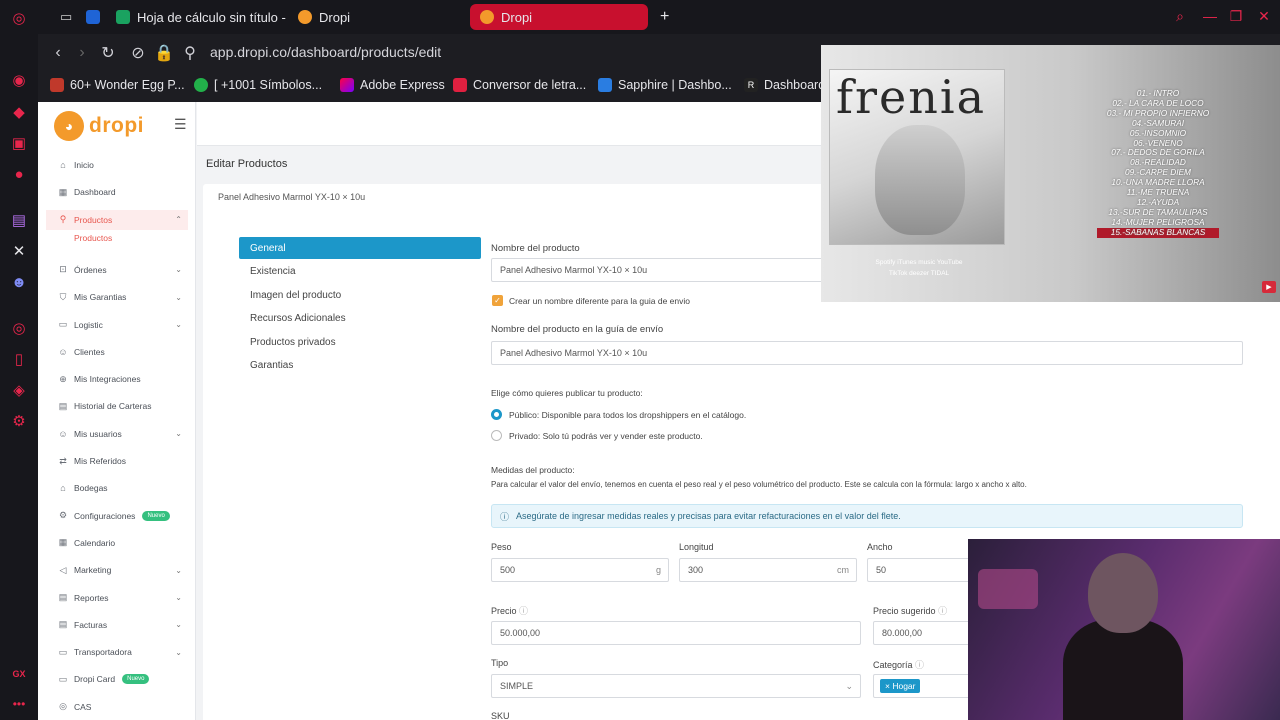  What do you see at coordinates (117, 625) in the screenshot?
I see `sidebar-item-facturas: ▤ Facturas ⌄` at bounding box center [117, 625].